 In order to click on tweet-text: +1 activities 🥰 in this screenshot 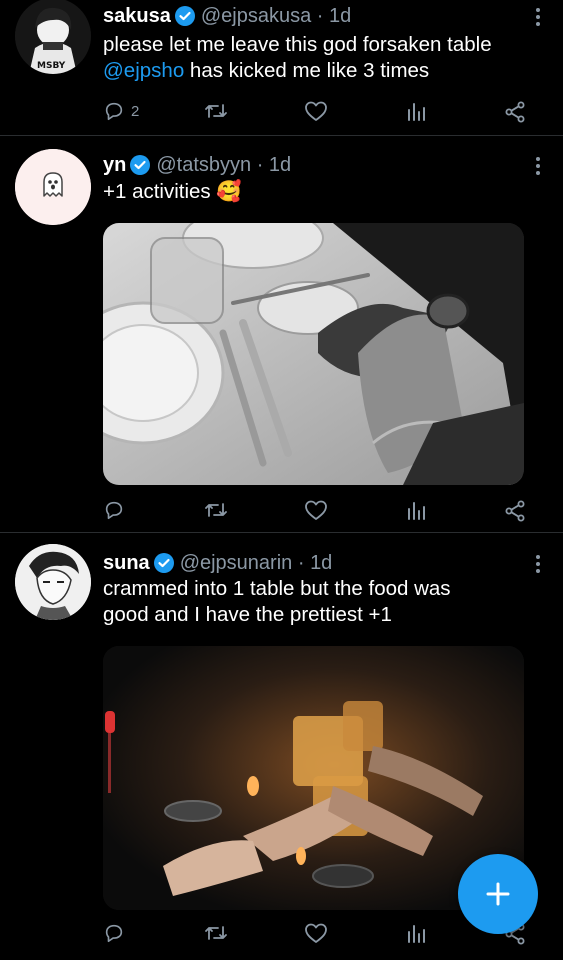, I will do `click(172, 191)`.